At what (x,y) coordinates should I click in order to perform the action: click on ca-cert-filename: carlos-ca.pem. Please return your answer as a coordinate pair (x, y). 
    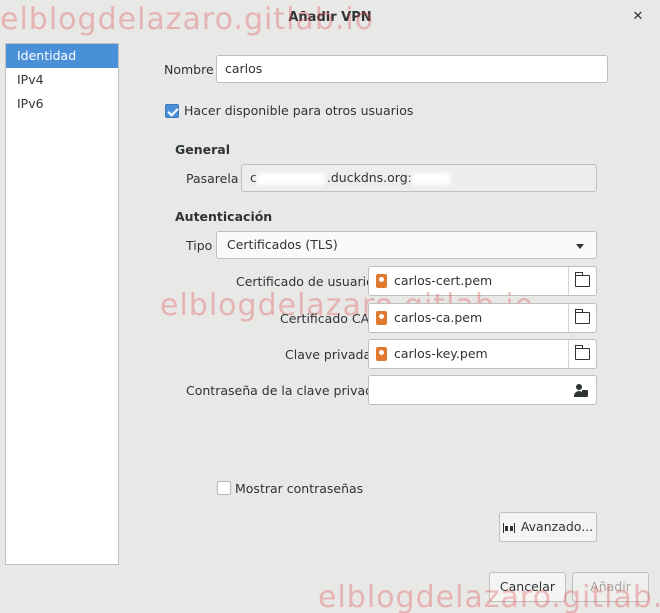
    Looking at the image, I should click on (438, 317).